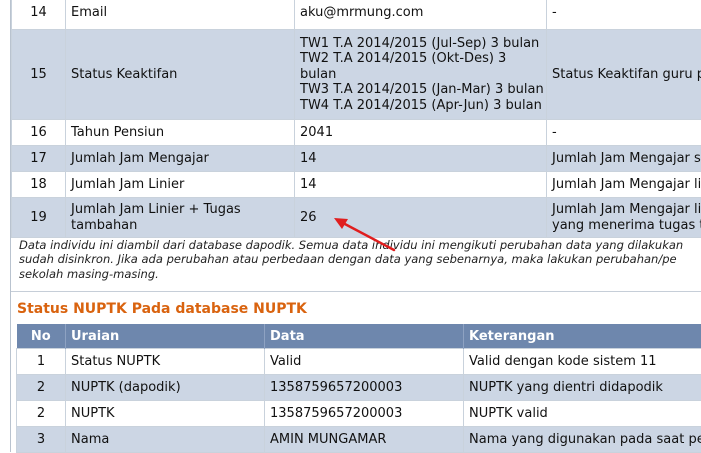 The width and height of the screenshot is (701, 453). What do you see at coordinates (626, 210) in the screenshot?
I see `keterangan-line: Jumlah Jam Mengajar lin` at bounding box center [626, 210].